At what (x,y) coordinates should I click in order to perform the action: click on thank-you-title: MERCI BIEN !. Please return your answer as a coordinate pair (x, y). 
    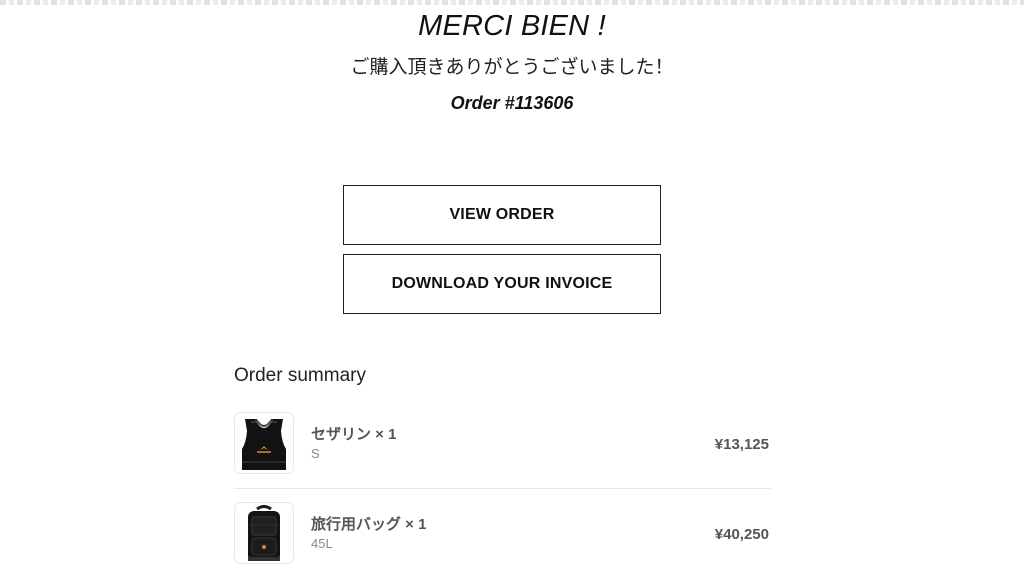
    Looking at the image, I should click on (512, 26).